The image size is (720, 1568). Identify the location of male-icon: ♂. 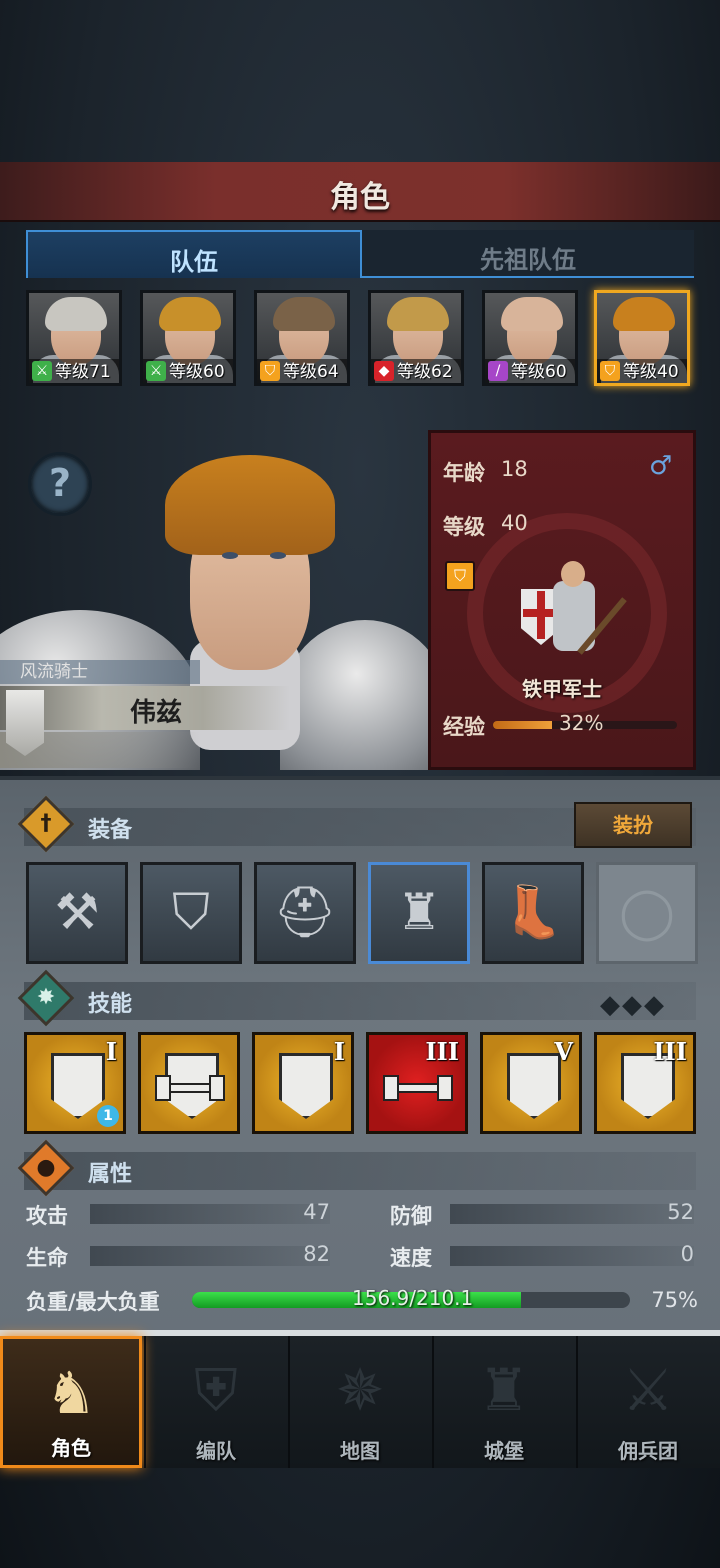
(661, 466).